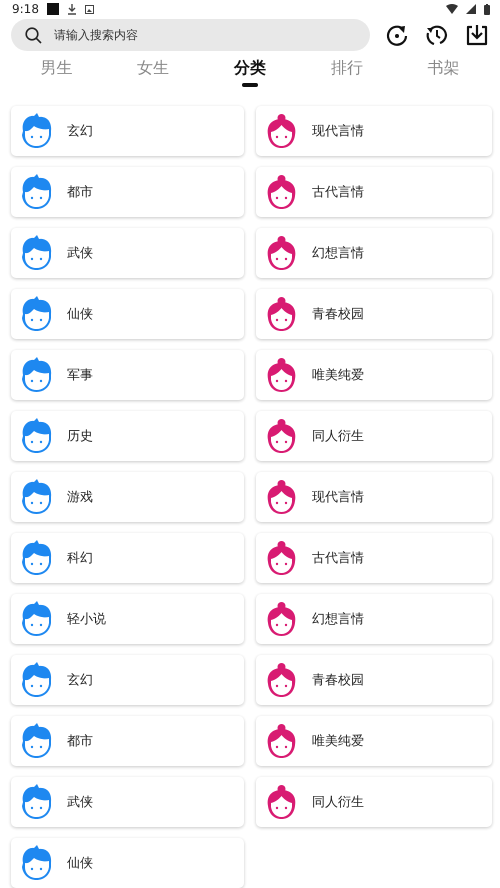 The width and height of the screenshot is (500, 888). What do you see at coordinates (127, 436) in the screenshot?
I see `category-card: 历史` at bounding box center [127, 436].